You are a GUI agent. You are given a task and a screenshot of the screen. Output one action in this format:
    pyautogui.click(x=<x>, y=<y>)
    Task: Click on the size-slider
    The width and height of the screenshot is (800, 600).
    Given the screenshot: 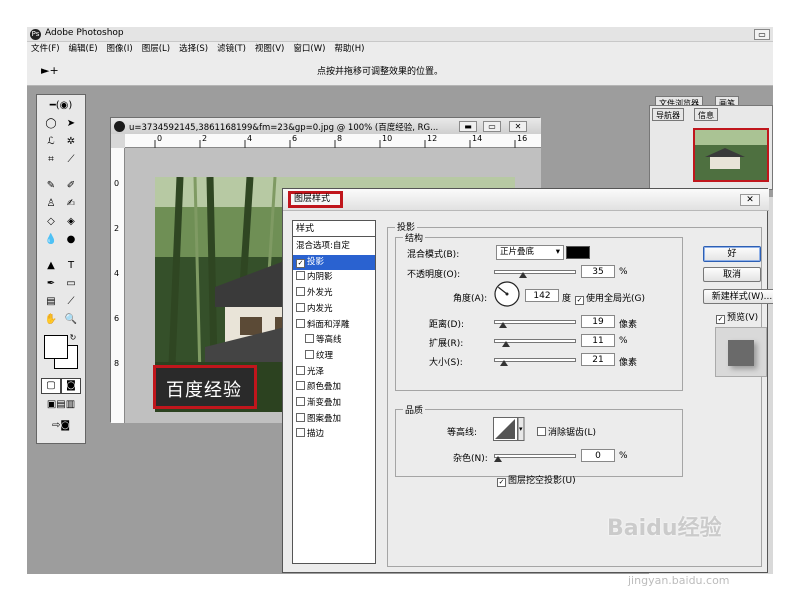 What is the action you would take?
    pyautogui.click(x=535, y=360)
    